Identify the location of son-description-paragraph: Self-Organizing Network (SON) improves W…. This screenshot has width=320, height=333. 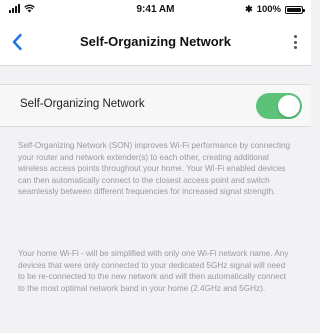
(154, 169).